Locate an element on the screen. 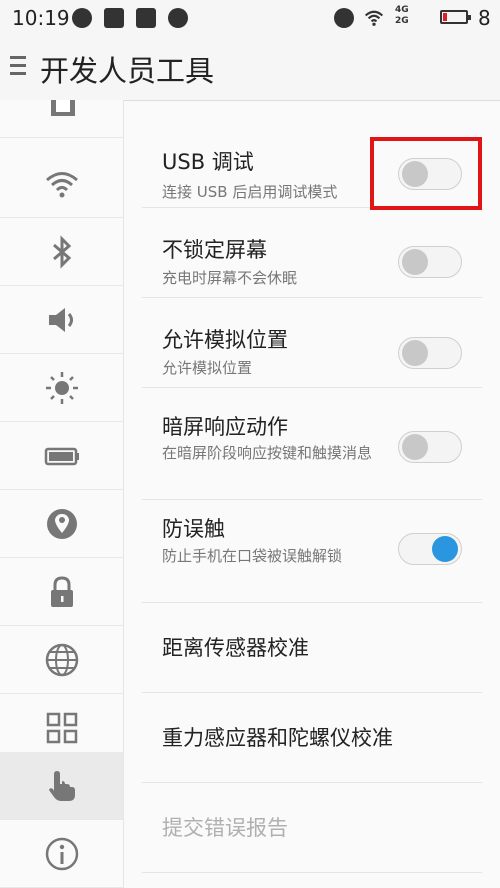 The width and height of the screenshot is (500, 888). info-icon is located at coordinates (61, 853).